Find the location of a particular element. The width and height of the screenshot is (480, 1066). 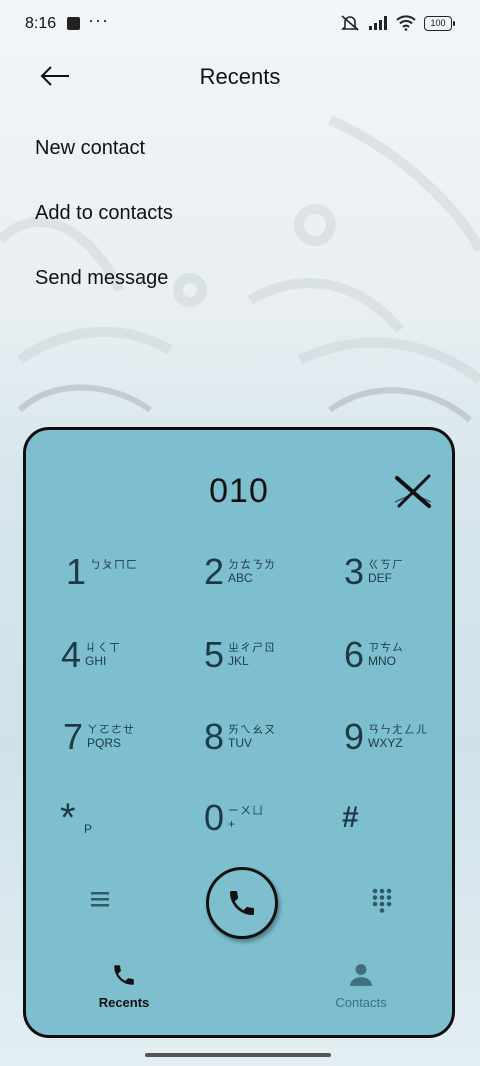

send-message-option: Send message is located at coordinates (104, 292).